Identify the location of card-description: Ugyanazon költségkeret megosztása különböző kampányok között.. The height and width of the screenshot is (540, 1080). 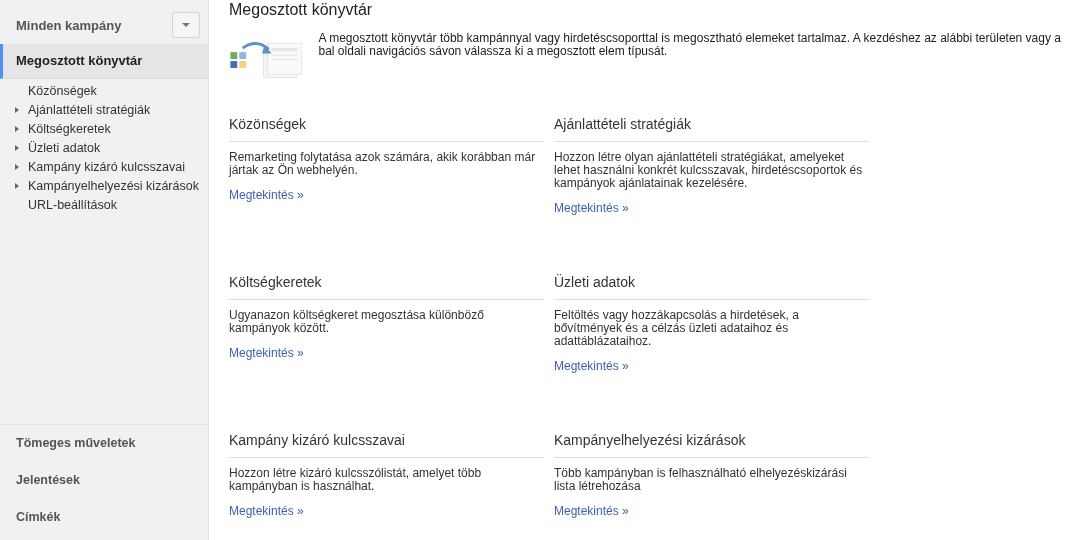
(357, 322).